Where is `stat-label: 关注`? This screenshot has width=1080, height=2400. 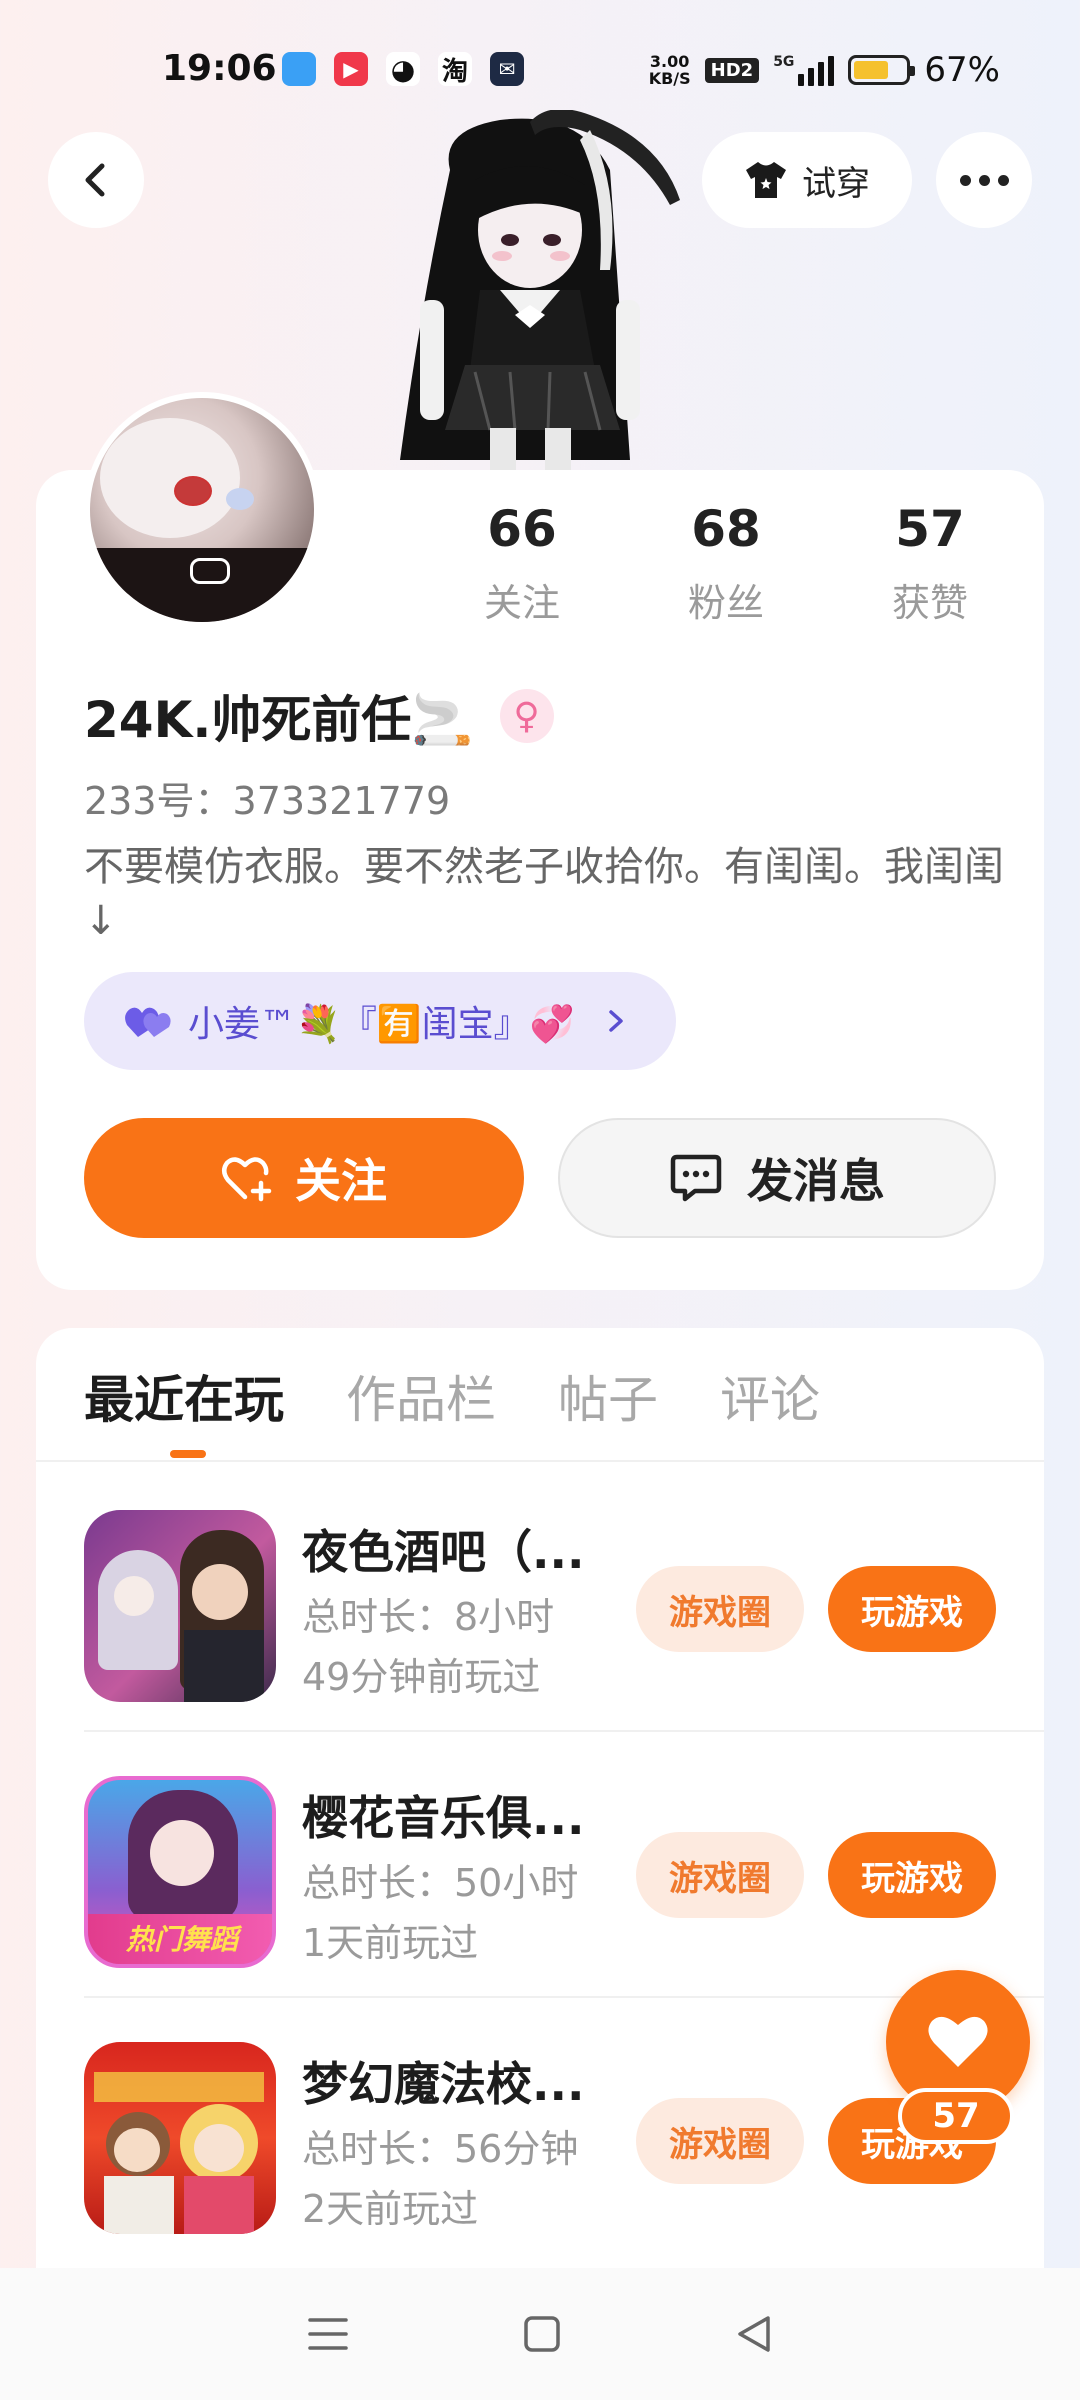
stat-label: 关注 is located at coordinates (521, 603).